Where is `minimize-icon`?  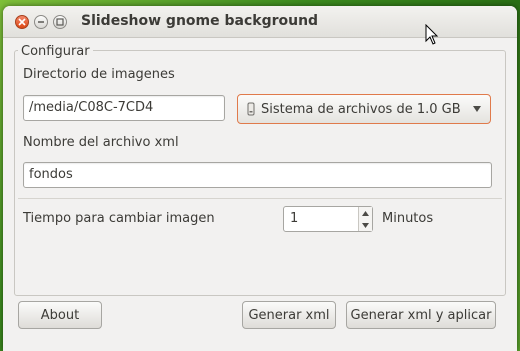
minimize-icon is located at coordinates (41, 22).